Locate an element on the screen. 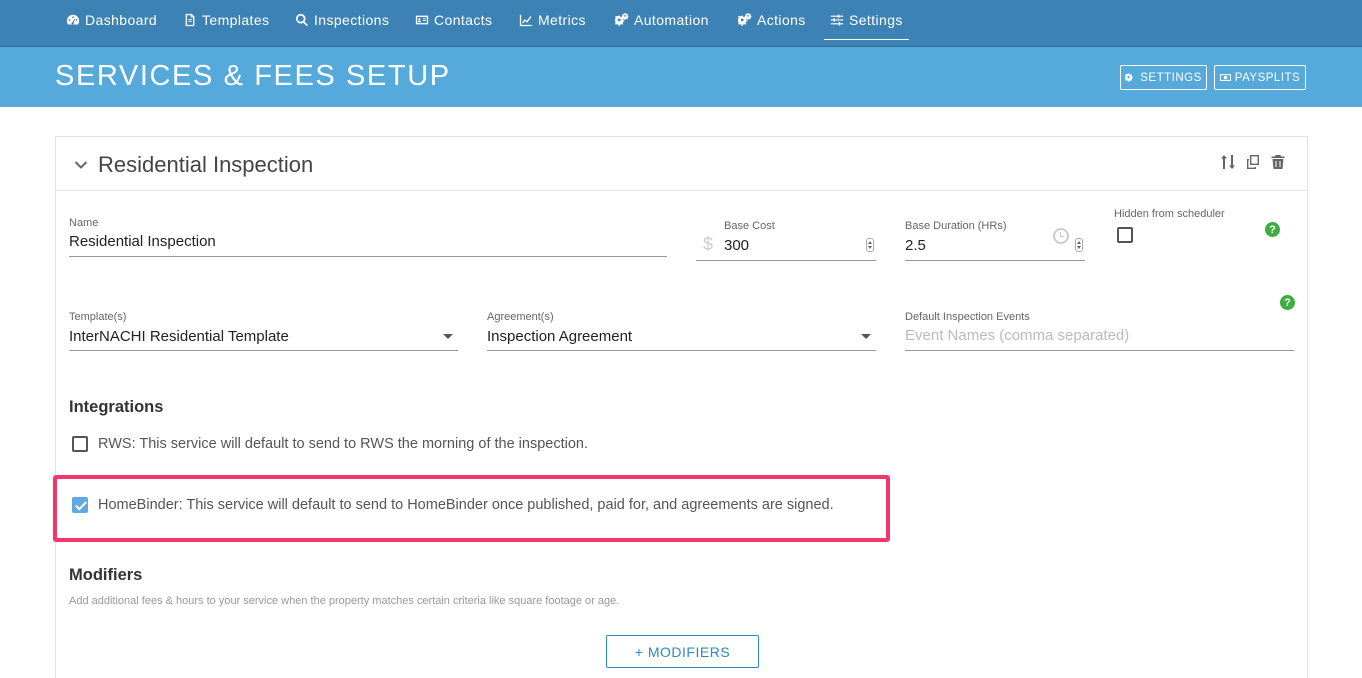  settings-button: SETTINGS is located at coordinates (1163, 77).